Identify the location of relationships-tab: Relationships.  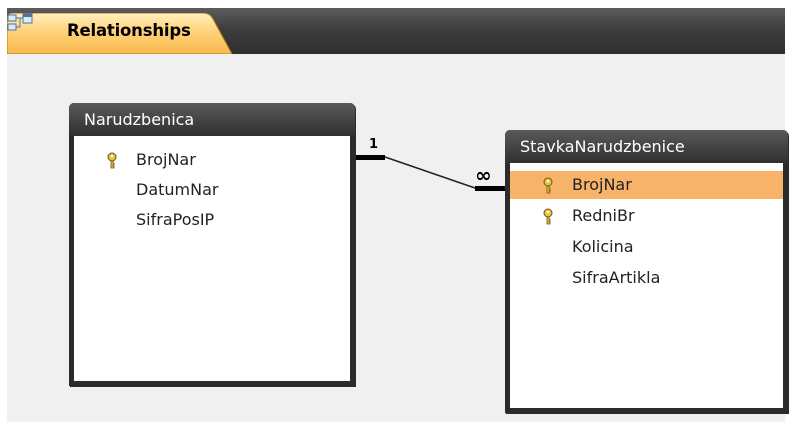
(120, 33).